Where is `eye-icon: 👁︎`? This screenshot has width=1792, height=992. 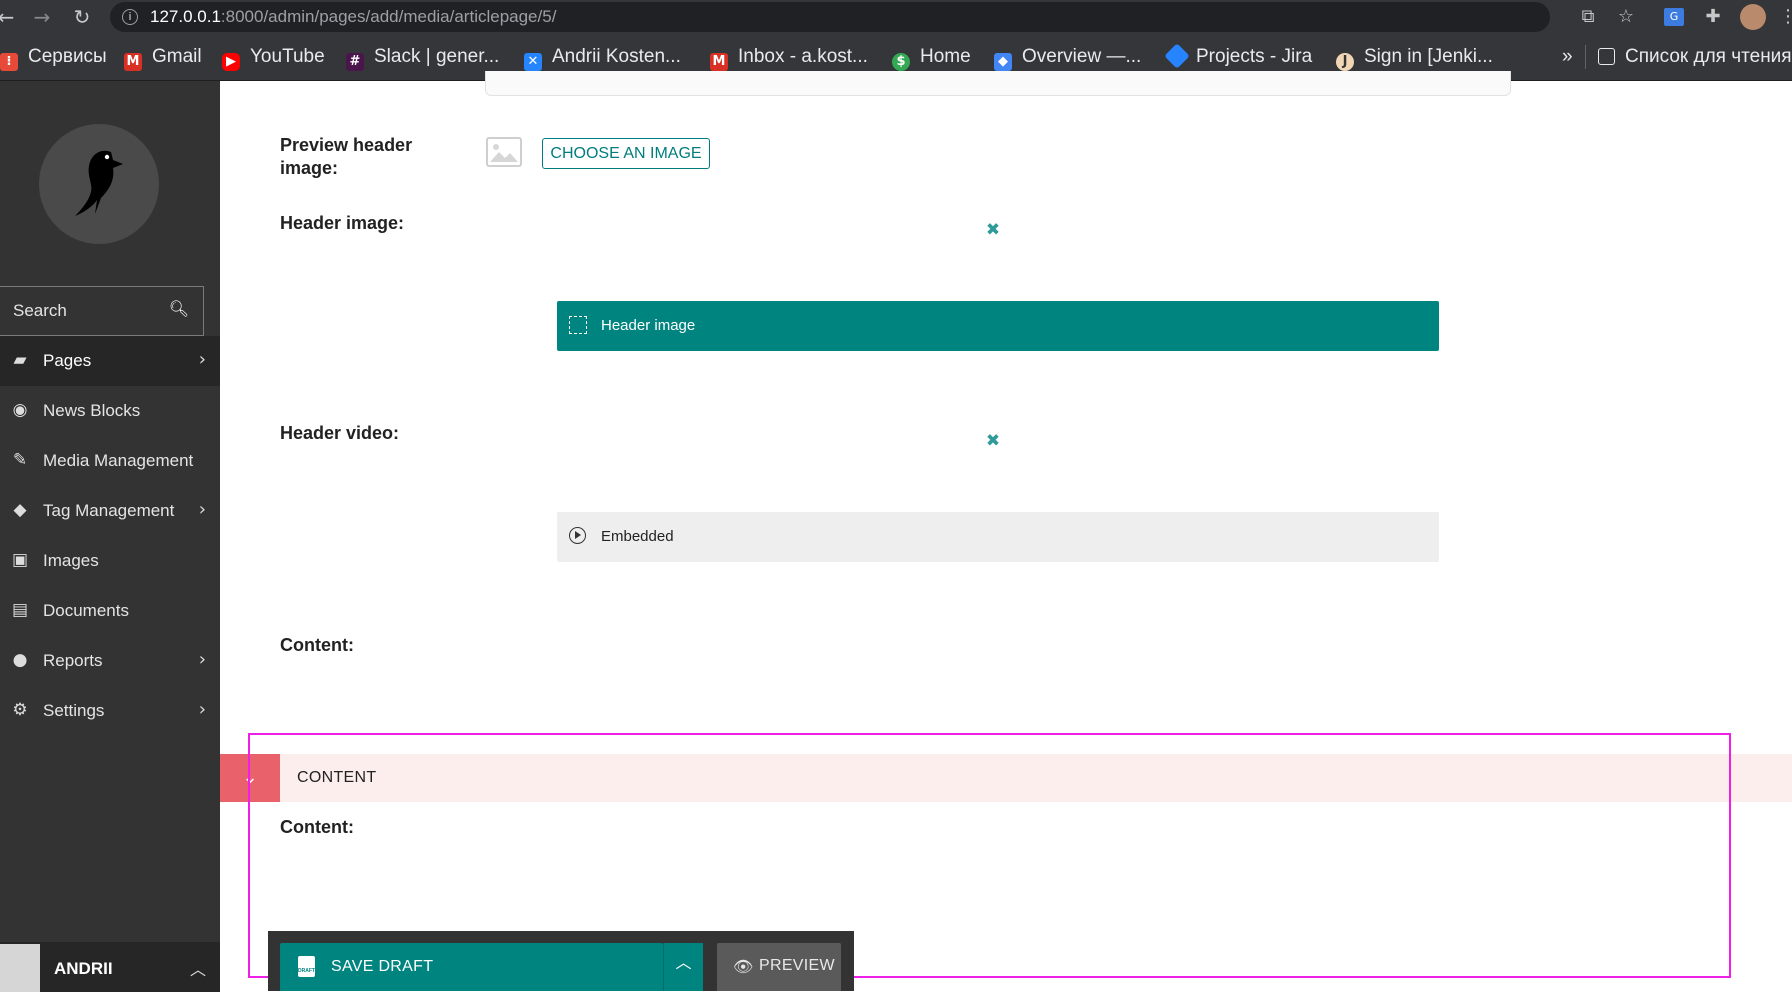
eye-icon: 👁︎ is located at coordinates (743, 966).